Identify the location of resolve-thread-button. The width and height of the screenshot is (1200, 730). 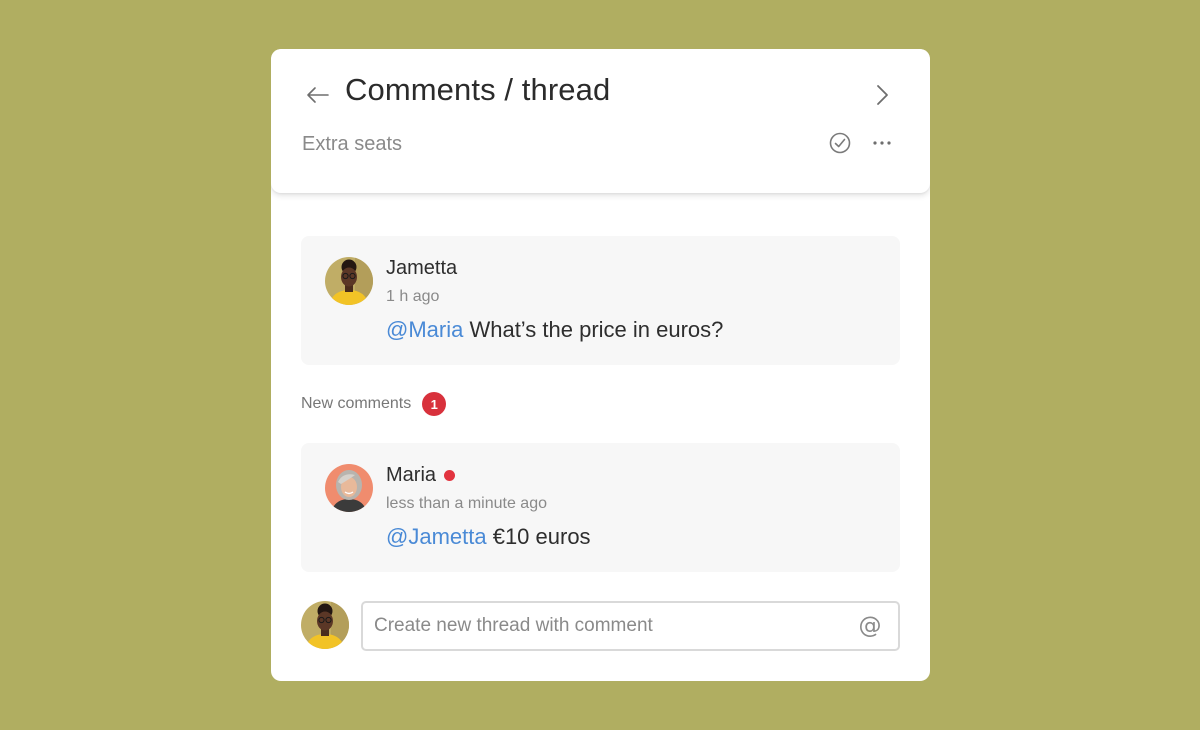
(840, 143).